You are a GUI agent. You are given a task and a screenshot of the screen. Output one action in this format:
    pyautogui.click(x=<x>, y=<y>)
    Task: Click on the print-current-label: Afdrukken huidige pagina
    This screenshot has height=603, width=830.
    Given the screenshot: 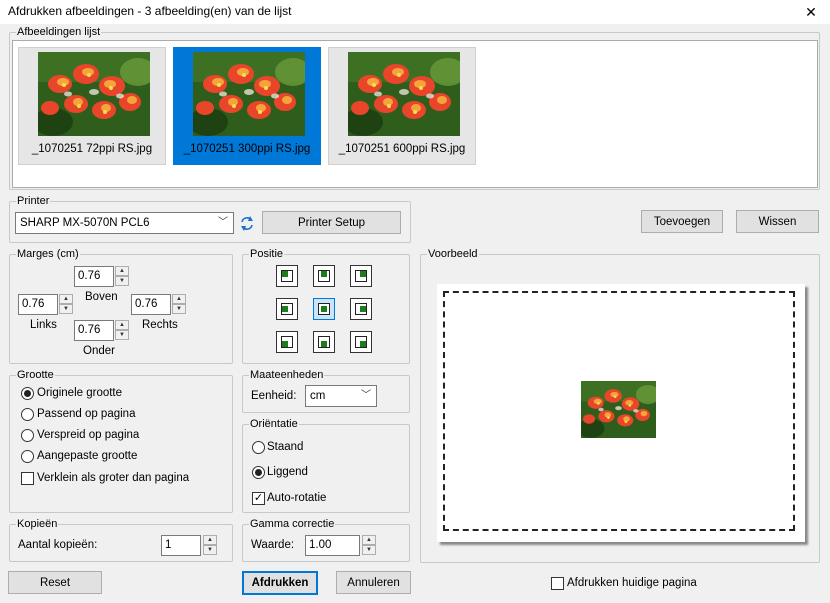 What is the action you would take?
    pyautogui.click(x=632, y=583)
    